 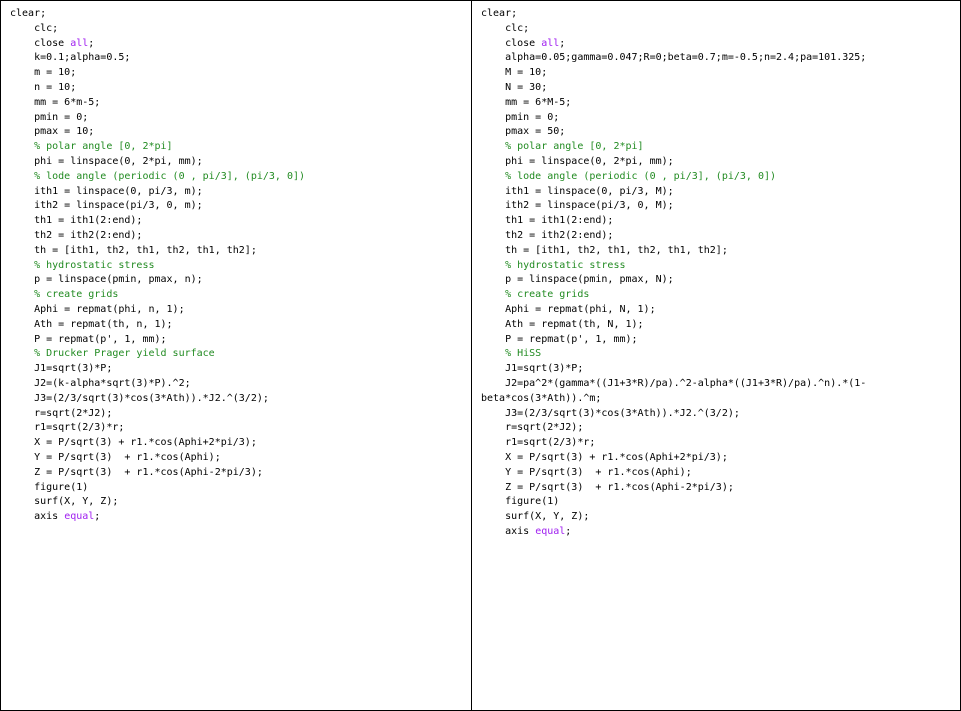 What do you see at coordinates (520, 117) in the screenshot?
I see `code-text: pmin = 0;` at bounding box center [520, 117].